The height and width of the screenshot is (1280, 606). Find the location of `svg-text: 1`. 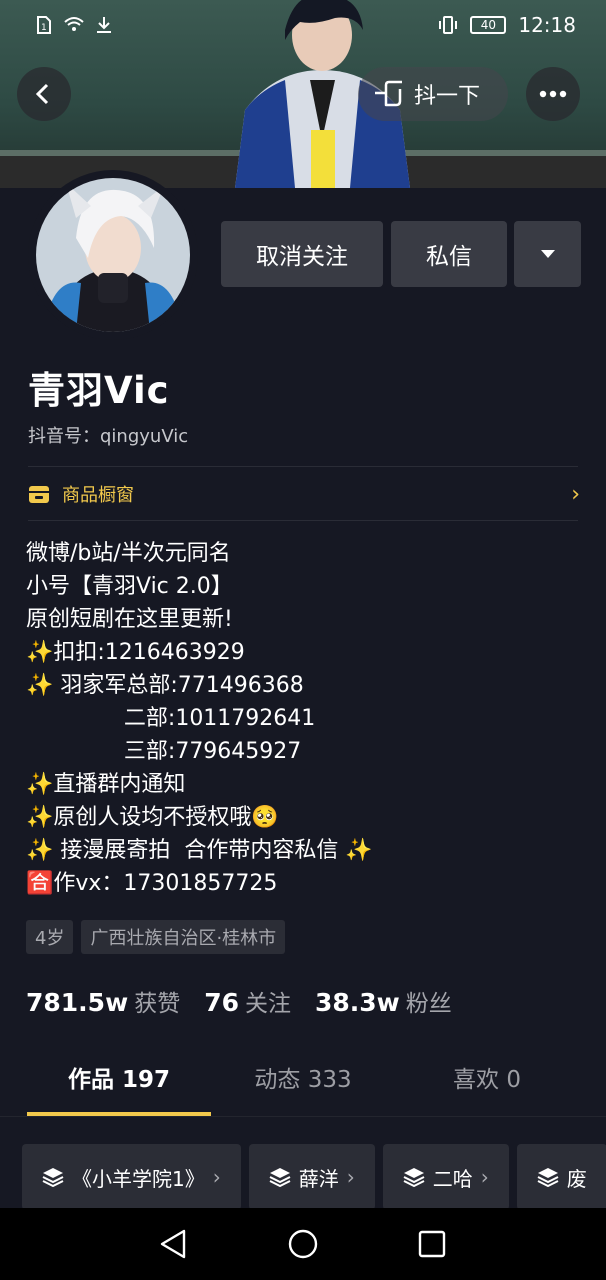

svg-text: 1 is located at coordinates (44, 28).